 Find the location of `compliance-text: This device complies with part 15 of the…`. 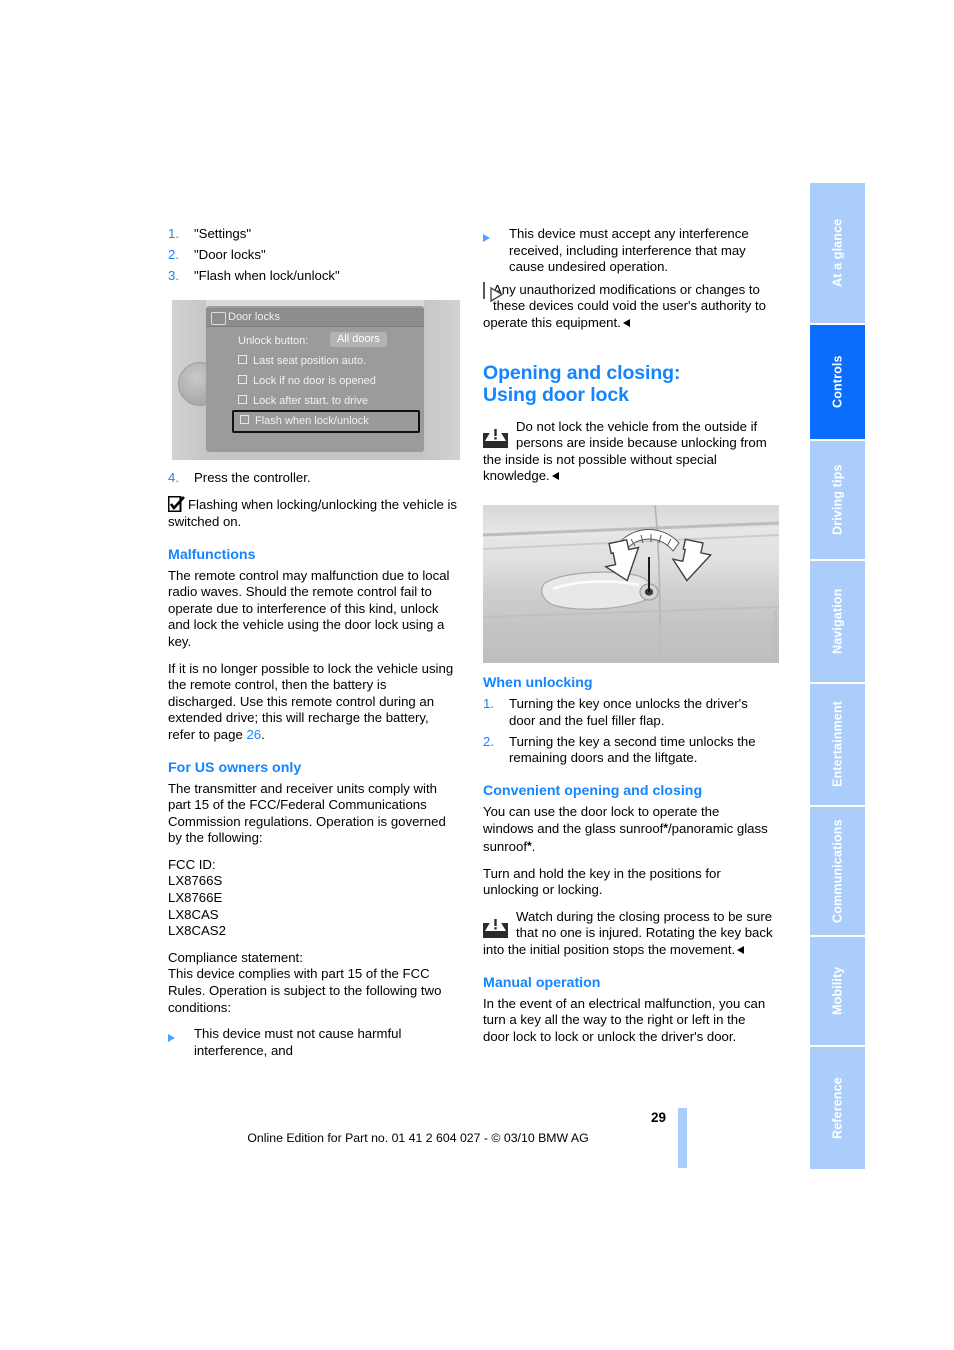

compliance-text: This device complies with part 15 of the… is located at coordinates (305, 990).